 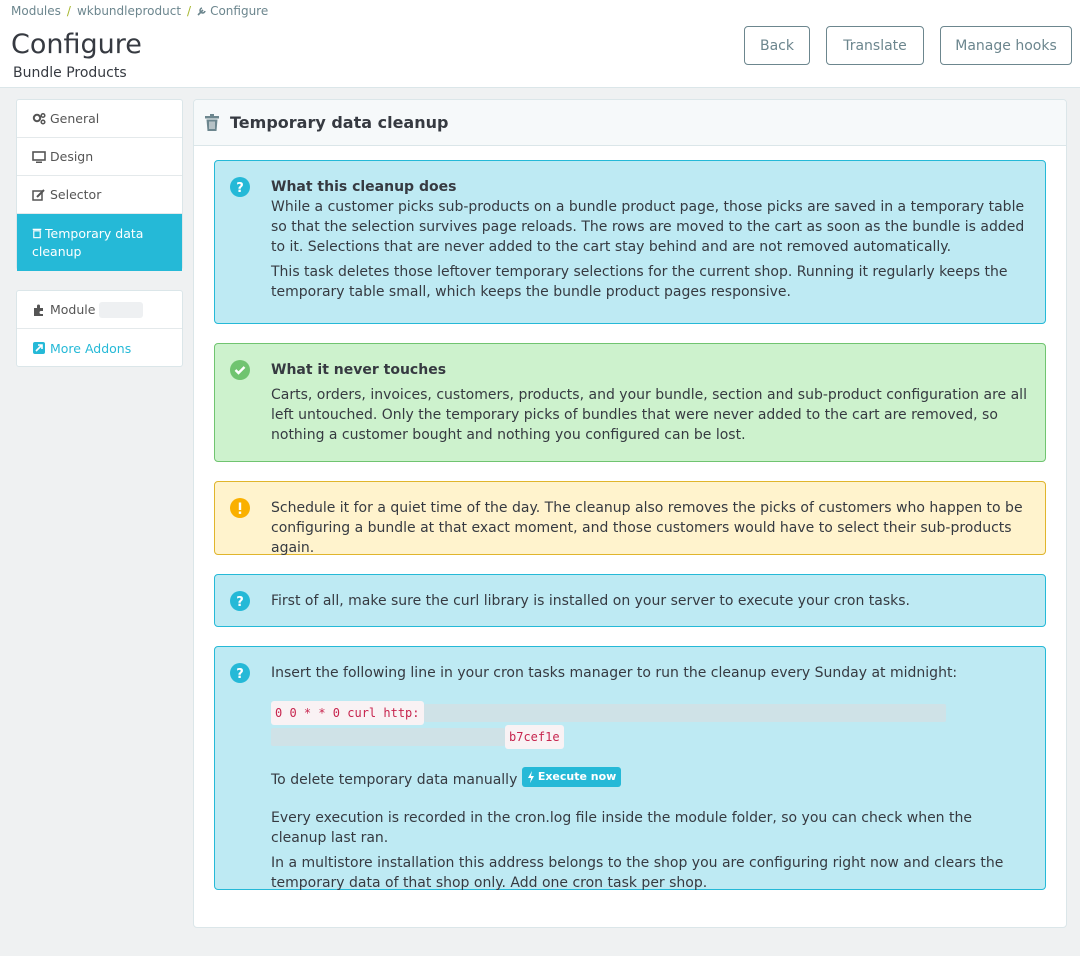 What do you see at coordinates (359, 370) in the screenshot?
I see `alert-title: What it never touches` at bounding box center [359, 370].